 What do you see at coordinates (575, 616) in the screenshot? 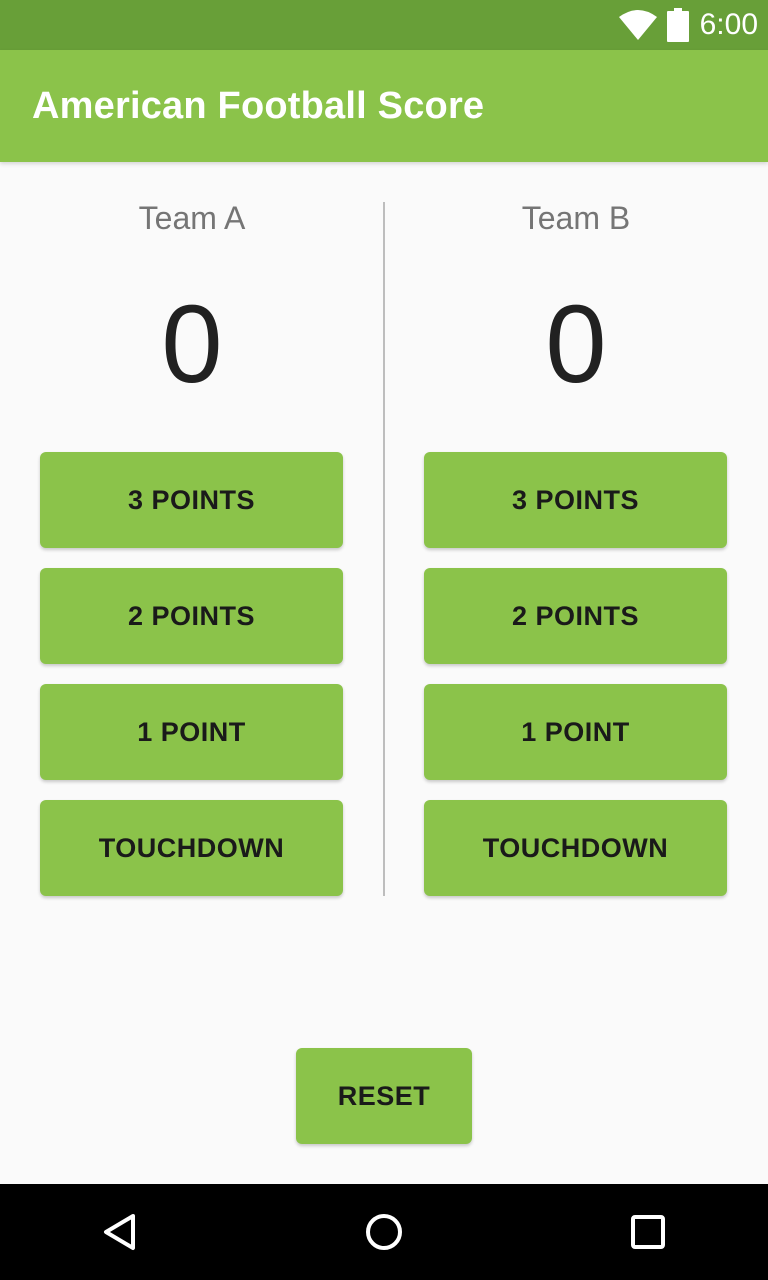
I see `team-b-2-points-button: 2 POINTS` at bounding box center [575, 616].